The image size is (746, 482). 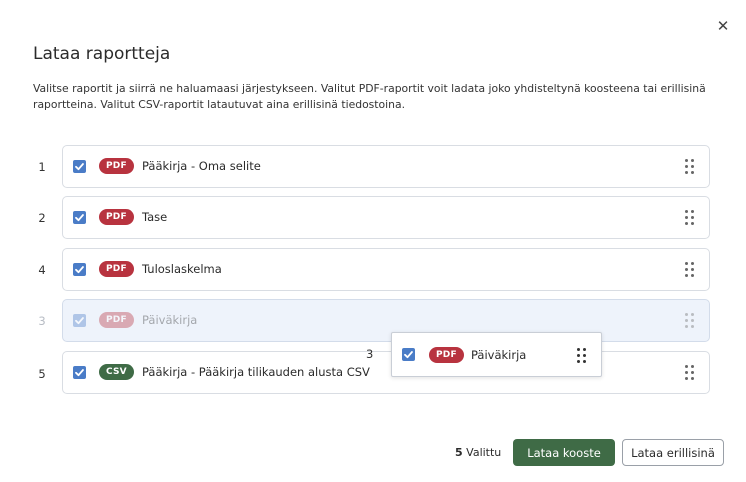 I want to click on report-item-paakirja-oma-selite: PDF Pääkirja - Oma selite, so click(x=386, y=166).